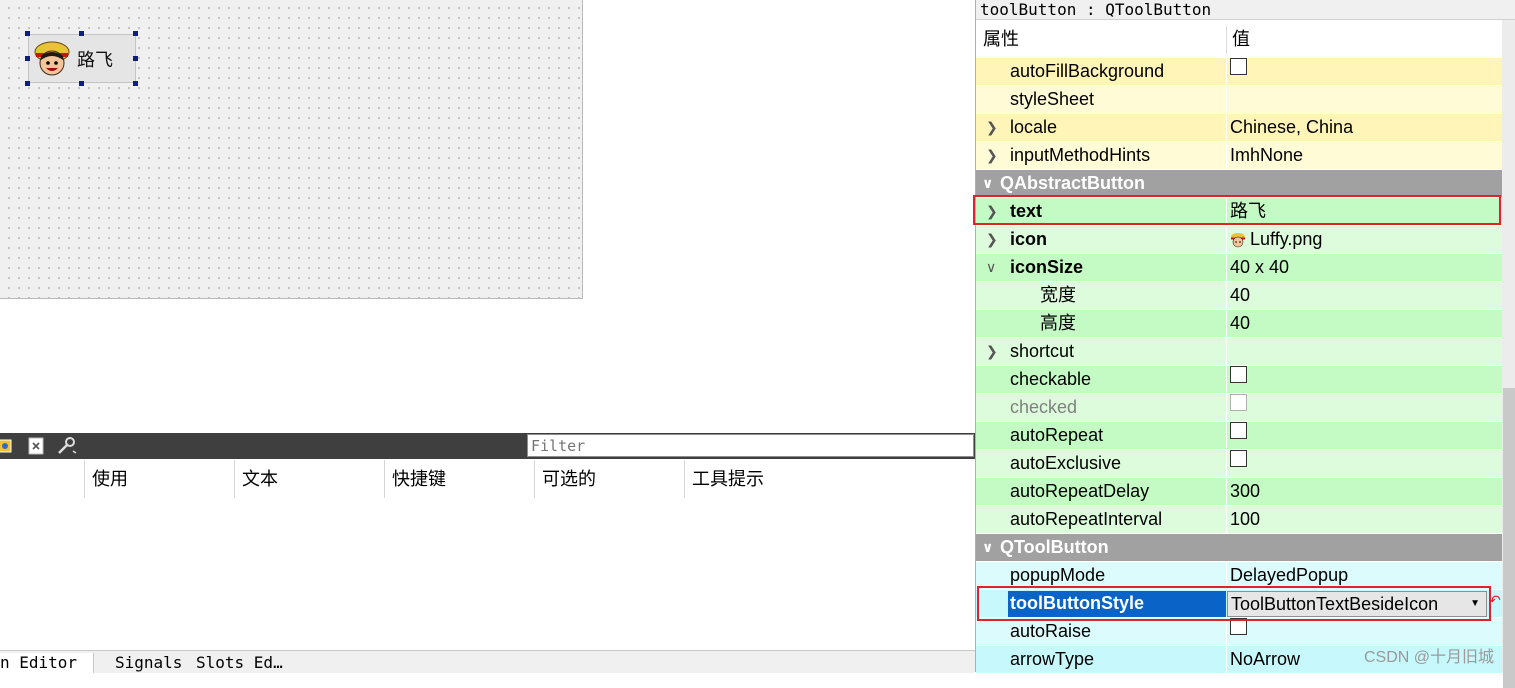 The width and height of the screenshot is (1515, 688). Describe the element at coordinates (1086, 519) in the screenshot. I see `property-name: autoRepeatInterval` at that location.